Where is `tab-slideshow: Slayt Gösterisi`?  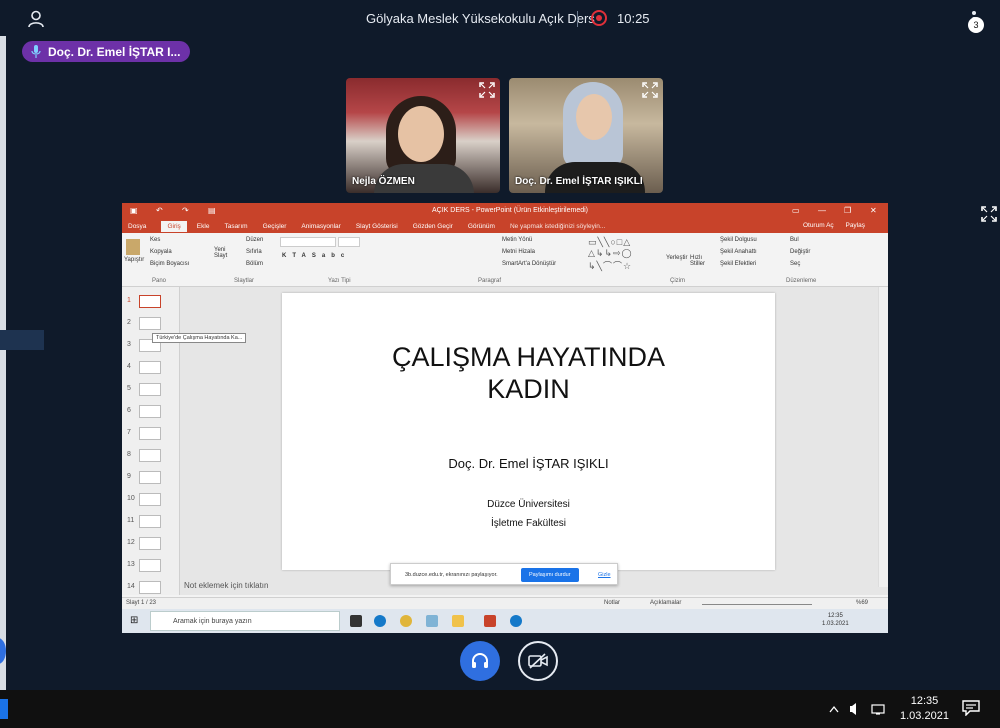 tab-slideshow: Slayt Gösterisi is located at coordinates (377, 226).